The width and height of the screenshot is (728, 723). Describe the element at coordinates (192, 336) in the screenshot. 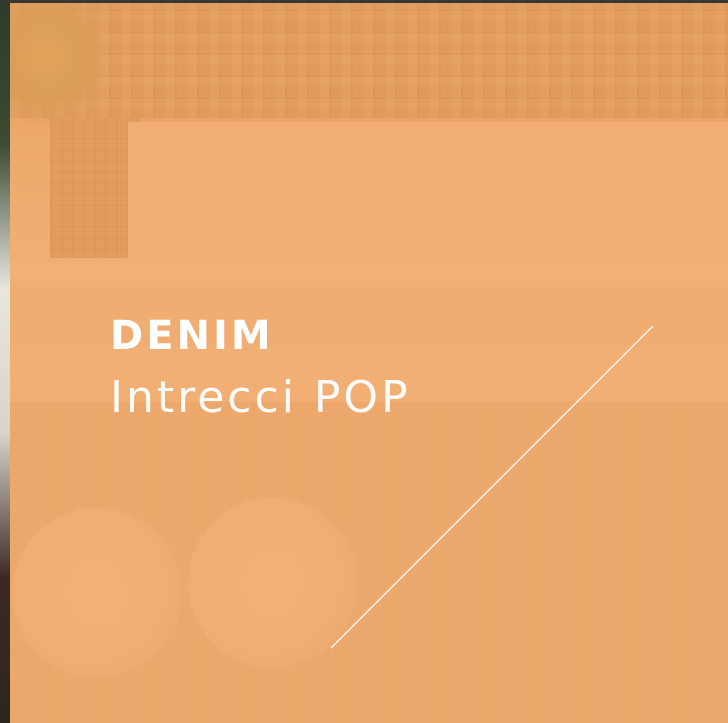

I see `hero-title: DENIM` at that location.